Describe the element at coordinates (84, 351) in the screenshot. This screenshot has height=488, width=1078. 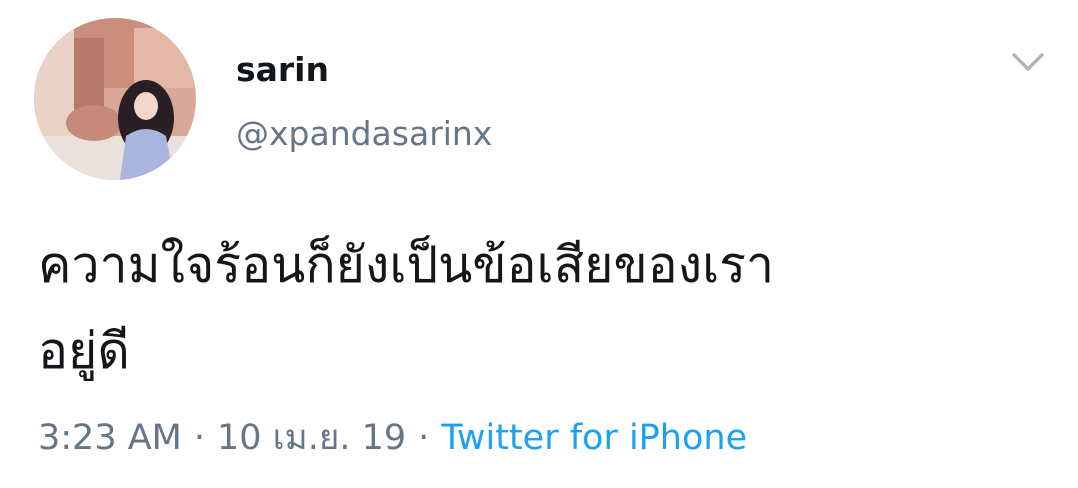
I see `tweet-text-line: อยู่ดี` at that location.